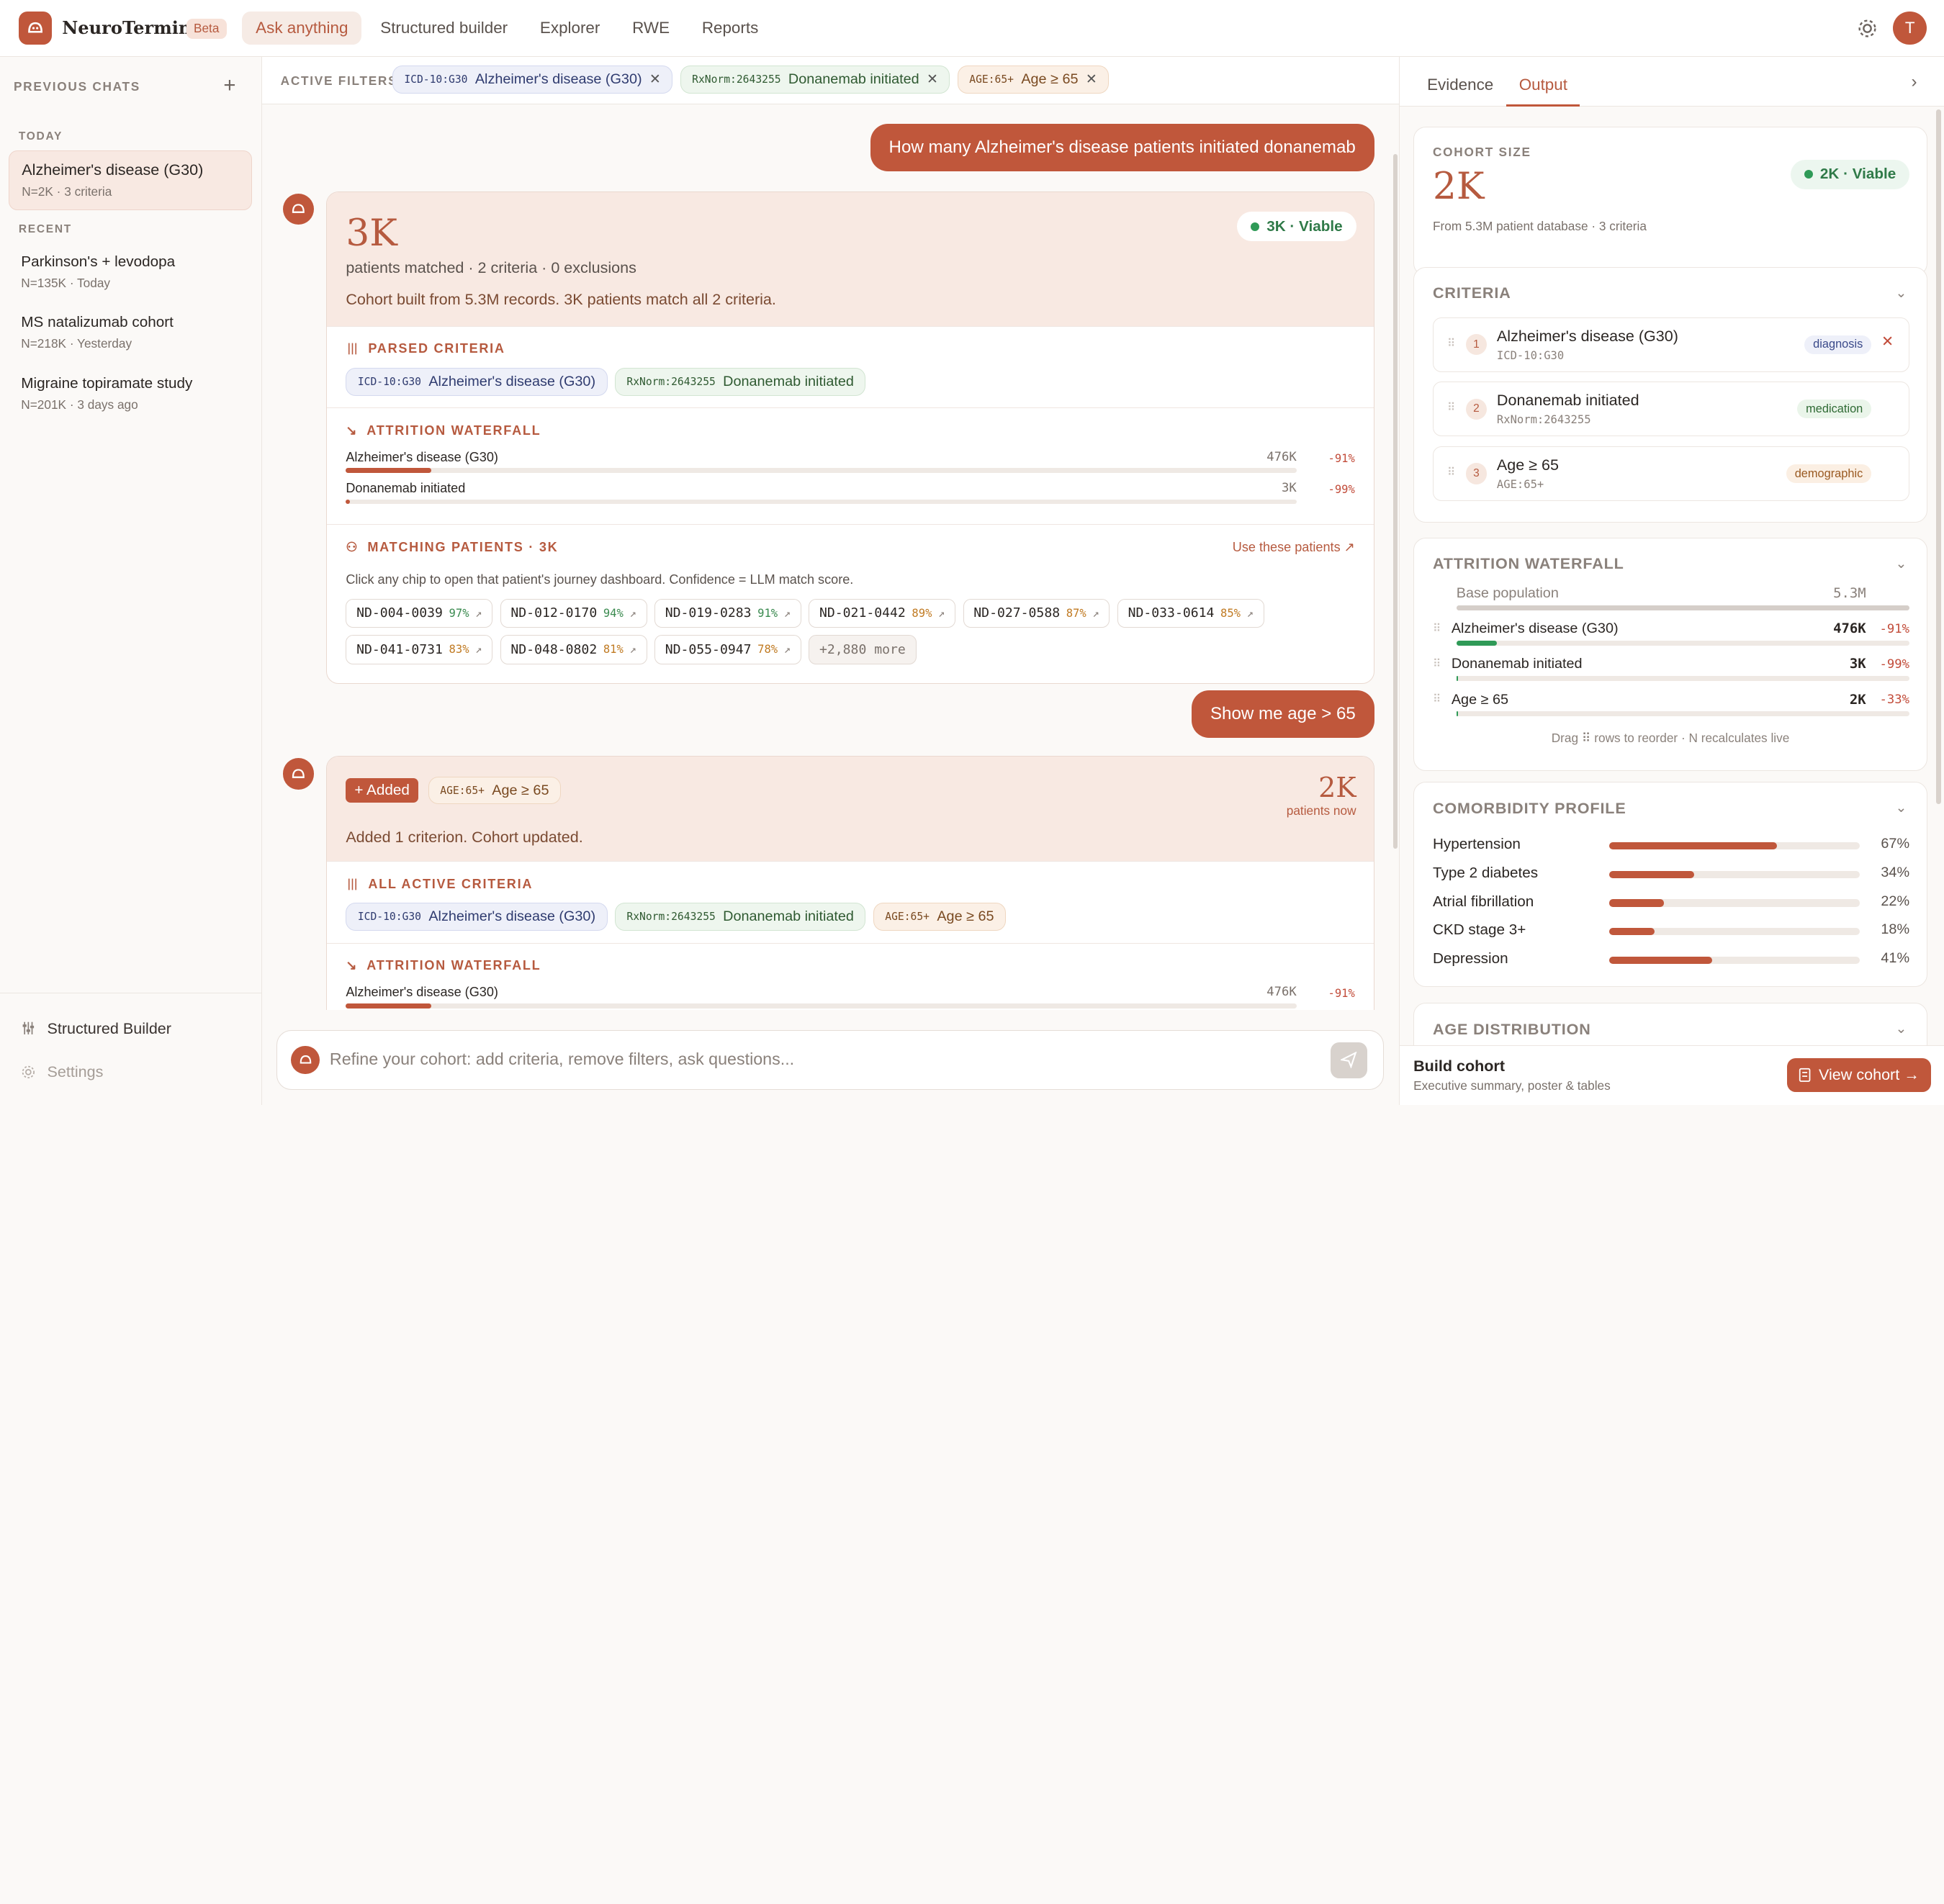  I want to click on patient-id: ND-041-0731, so click(399, 649).